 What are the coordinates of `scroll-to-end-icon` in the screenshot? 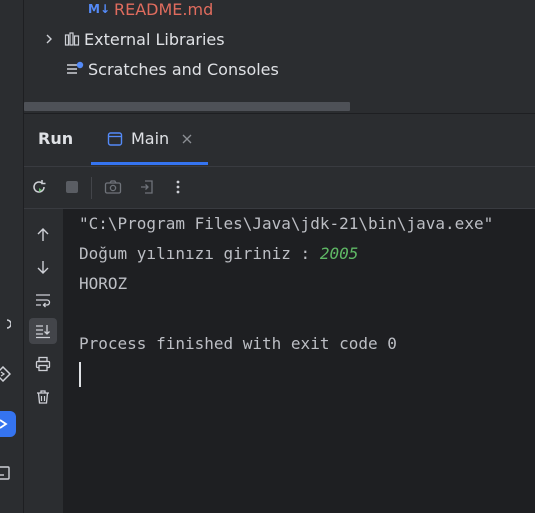 It's located at (43, 331).